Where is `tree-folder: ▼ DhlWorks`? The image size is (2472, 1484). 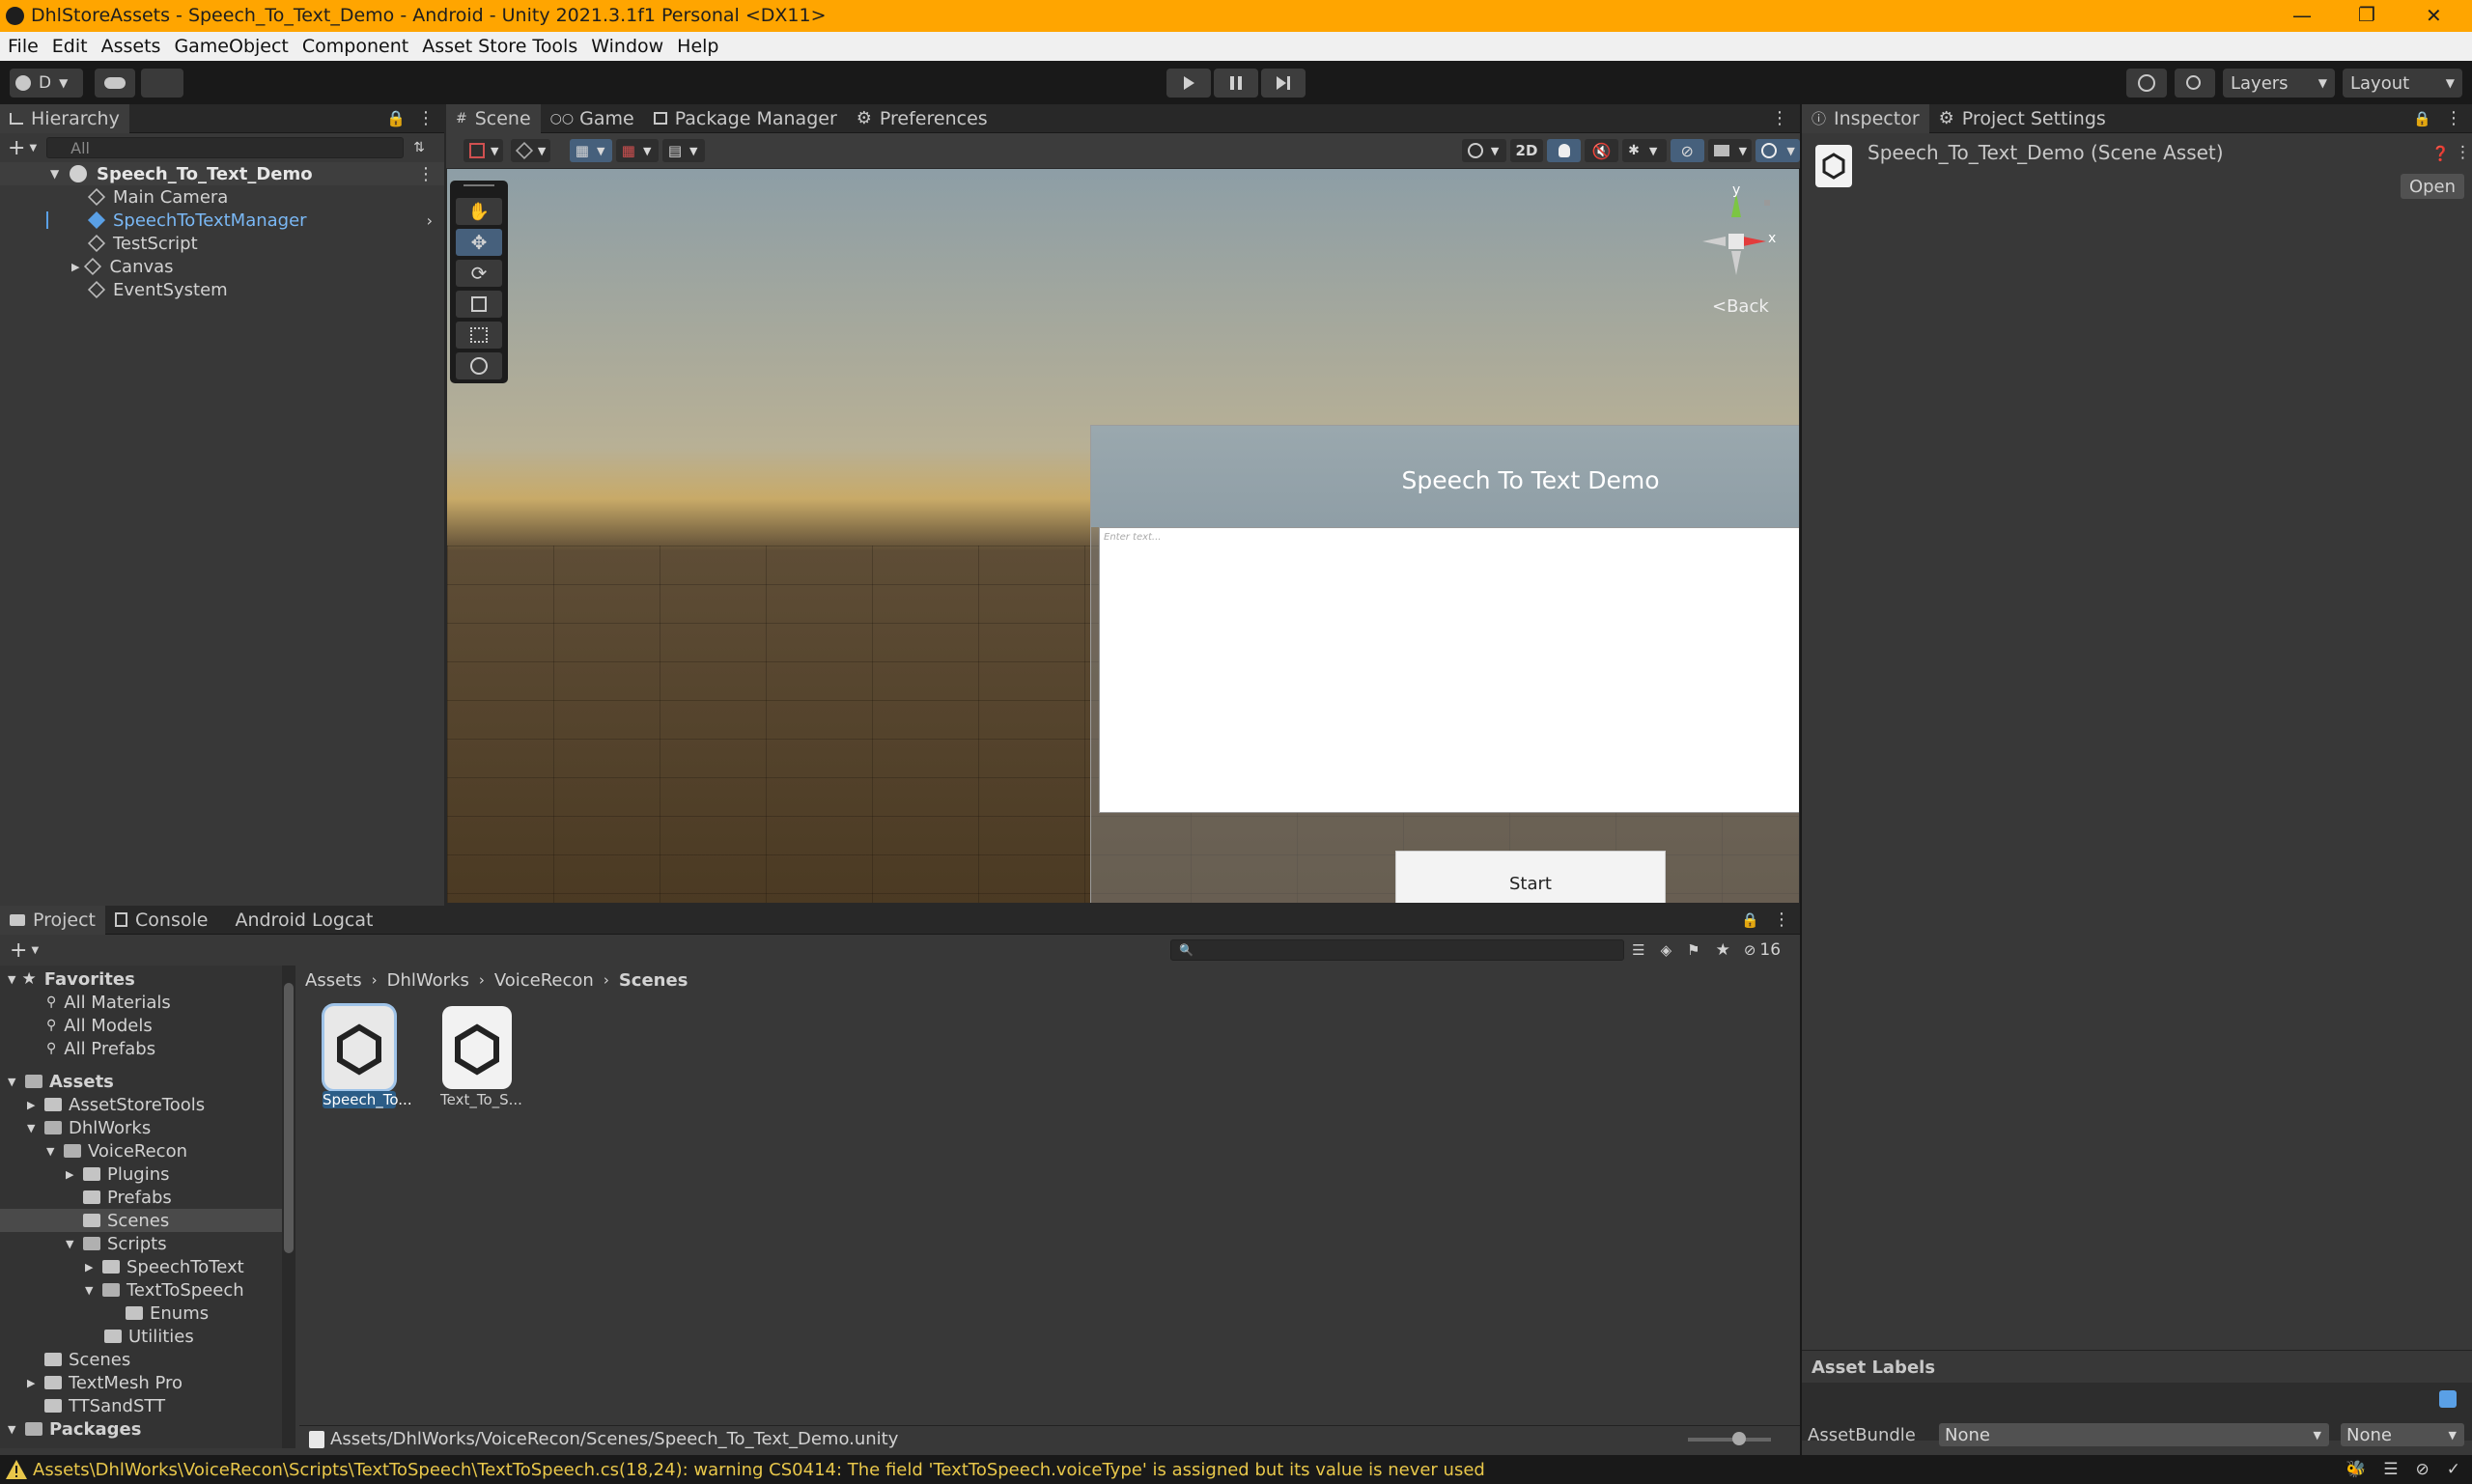 tree-folder: ▼ DhlWorks is located at coordinates (141, 1128).